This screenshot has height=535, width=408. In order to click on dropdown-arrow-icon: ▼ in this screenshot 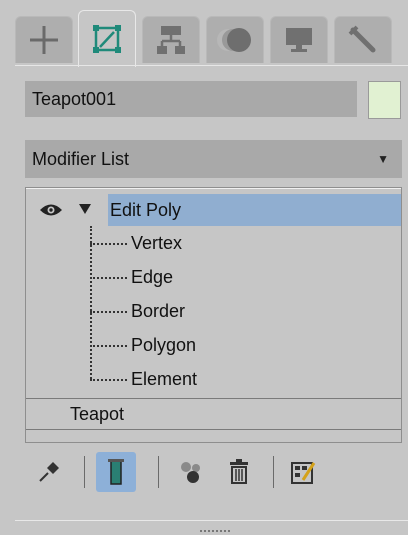, I will do `click(383, 159)`.